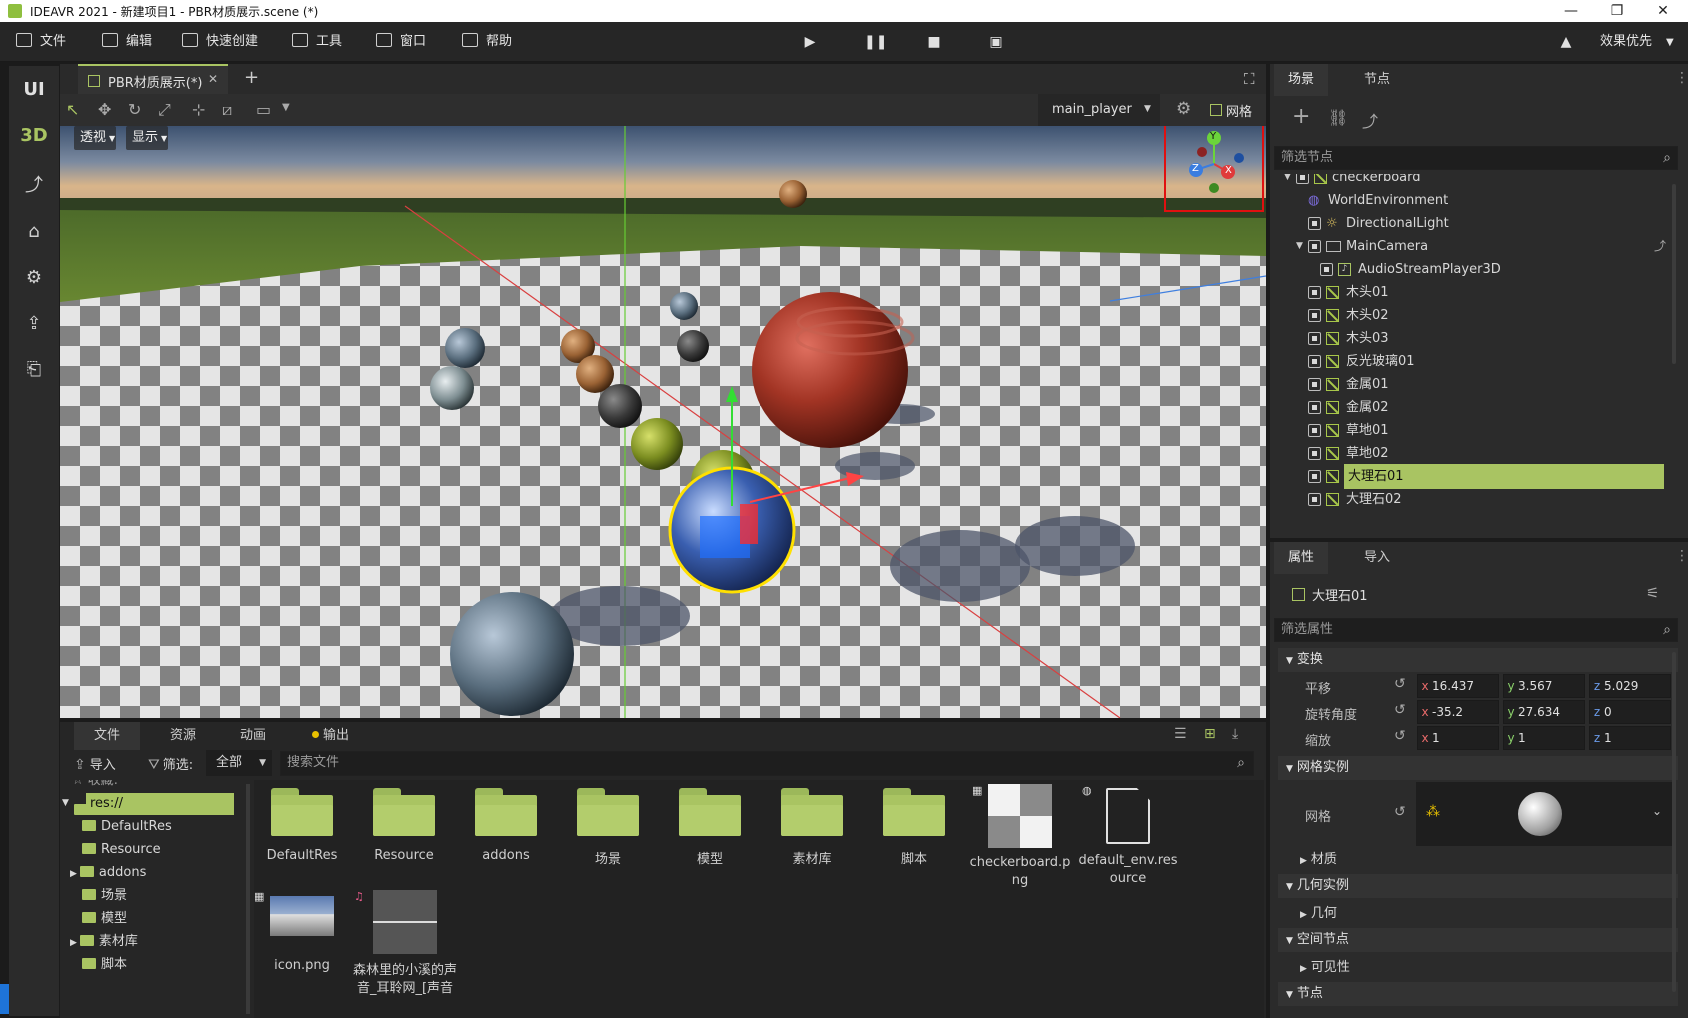 The width and height of the screenshot is (1688, 1018). Describe the element at coordinates (41, 42) in the screenshot. I see `menu-file: 文件` at that location.